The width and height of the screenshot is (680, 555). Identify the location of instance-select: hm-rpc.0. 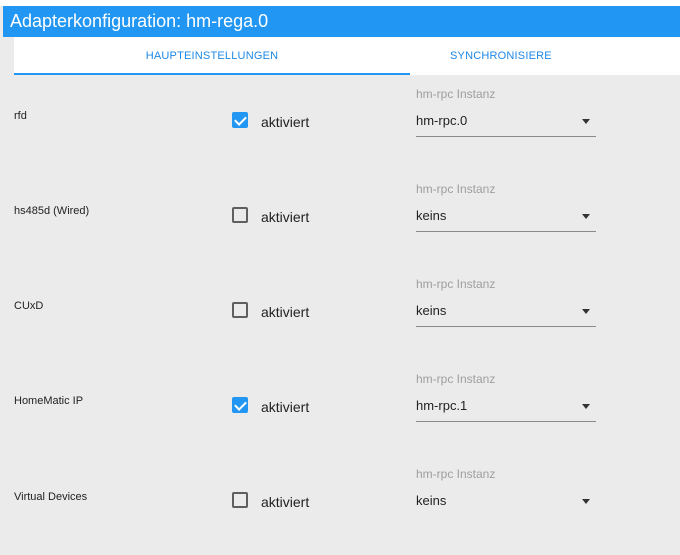
(506, 123).